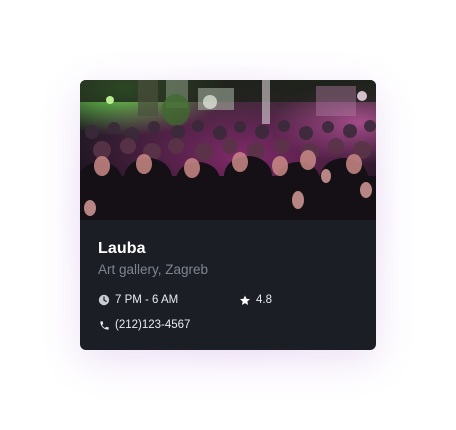 The image size is (456, 430). I want to click on phone-row: (212)123-4567, so click(144, 325).